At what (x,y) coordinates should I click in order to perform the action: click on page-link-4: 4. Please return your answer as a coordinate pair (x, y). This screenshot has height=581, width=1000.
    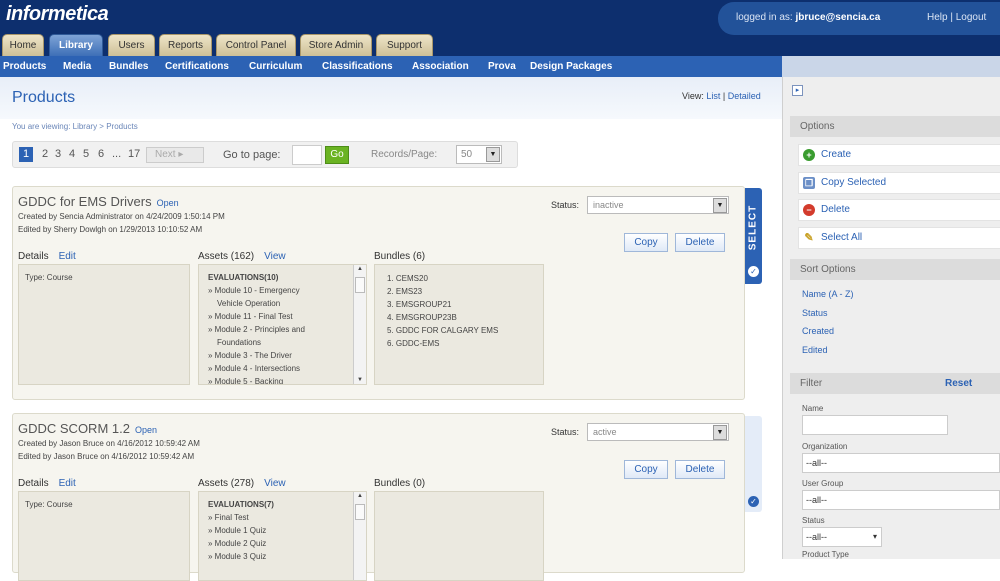
    Looking at the image, I should click on (72, 154).